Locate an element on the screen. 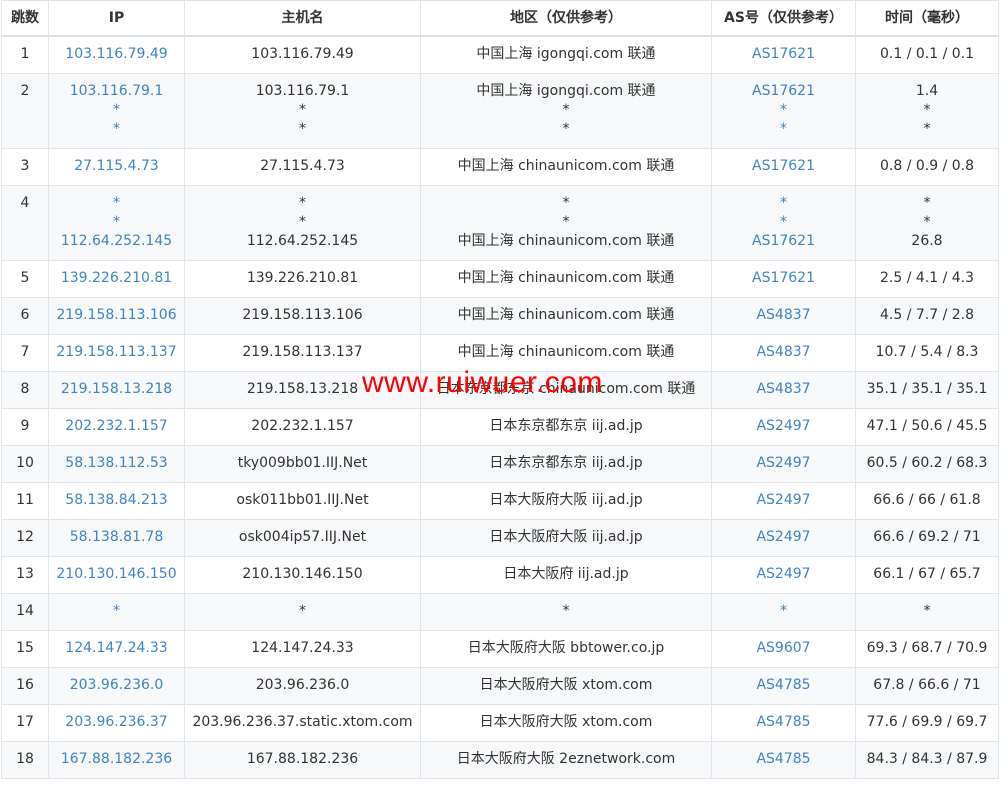 This screenshot has width=1000, height=785. asn-cell: AS17621 is located at coordinates (783, 54).